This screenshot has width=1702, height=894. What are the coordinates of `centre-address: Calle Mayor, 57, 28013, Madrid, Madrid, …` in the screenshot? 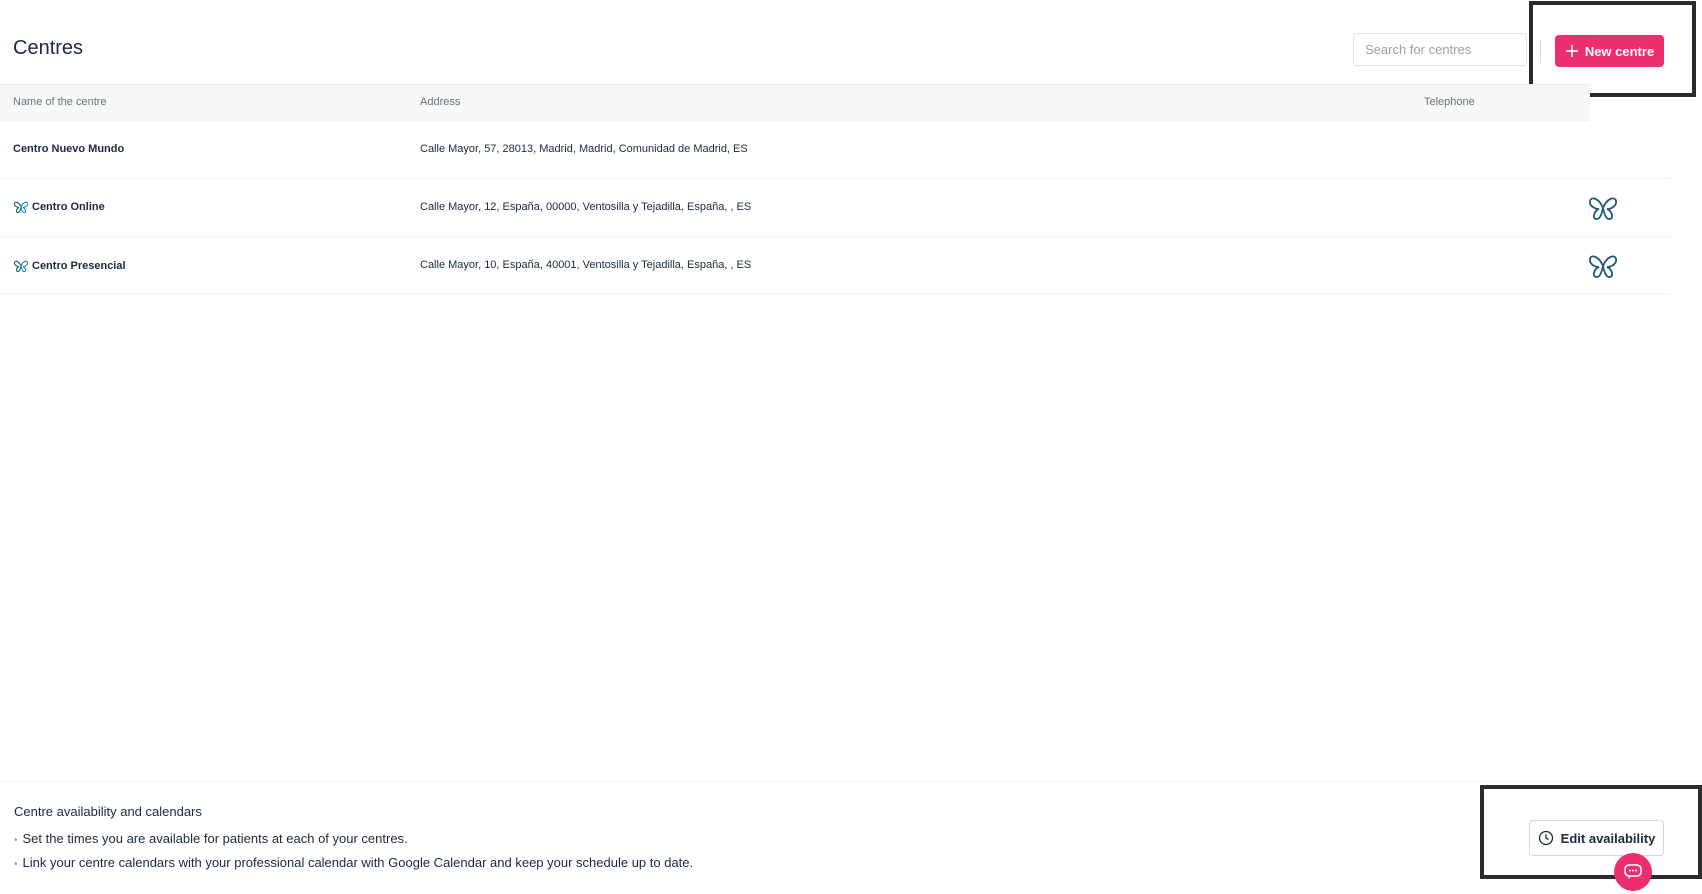 It's located at (584, 149).